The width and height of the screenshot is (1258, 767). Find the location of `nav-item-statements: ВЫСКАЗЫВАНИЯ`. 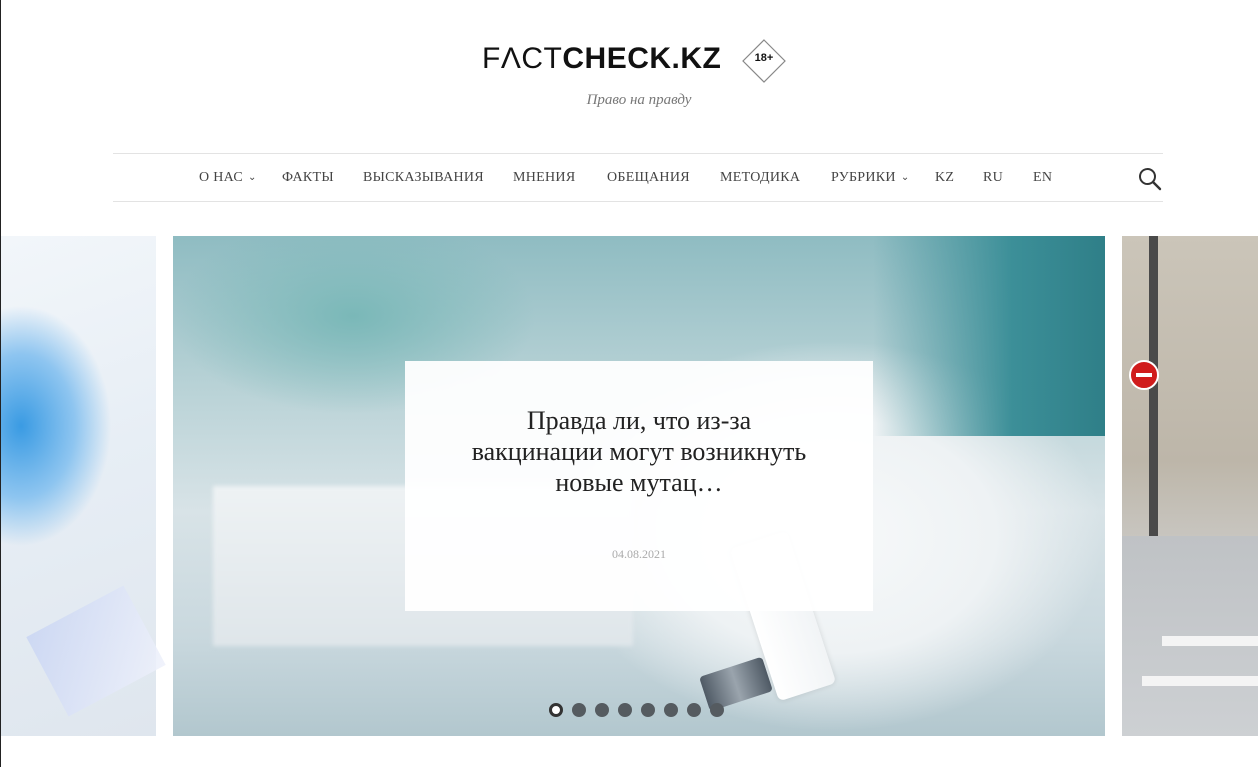

nav-item-statements: ВЫСКАЗЫВАНИЯ is located at coordinates (423, 178).